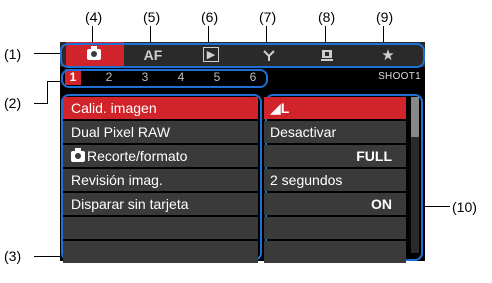 The image size is (492, 283). Describe the element at coordinates (335, 108) in the screenshot. I see `menu-item-value: ◢L` at that location.